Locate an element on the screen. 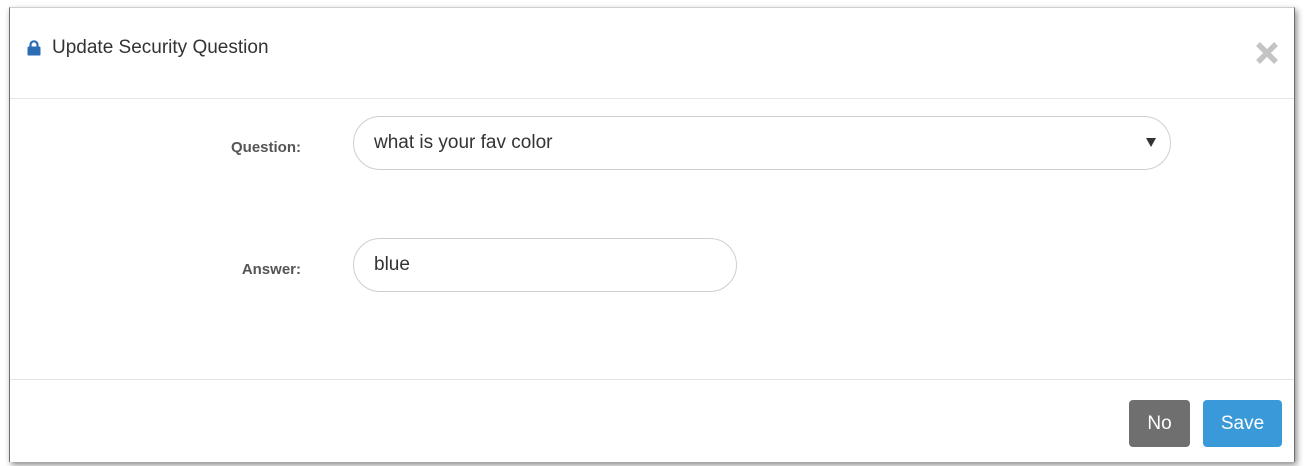 This screenshot has height=466, width=1308. close-button is located at coordinates (1267, 53).